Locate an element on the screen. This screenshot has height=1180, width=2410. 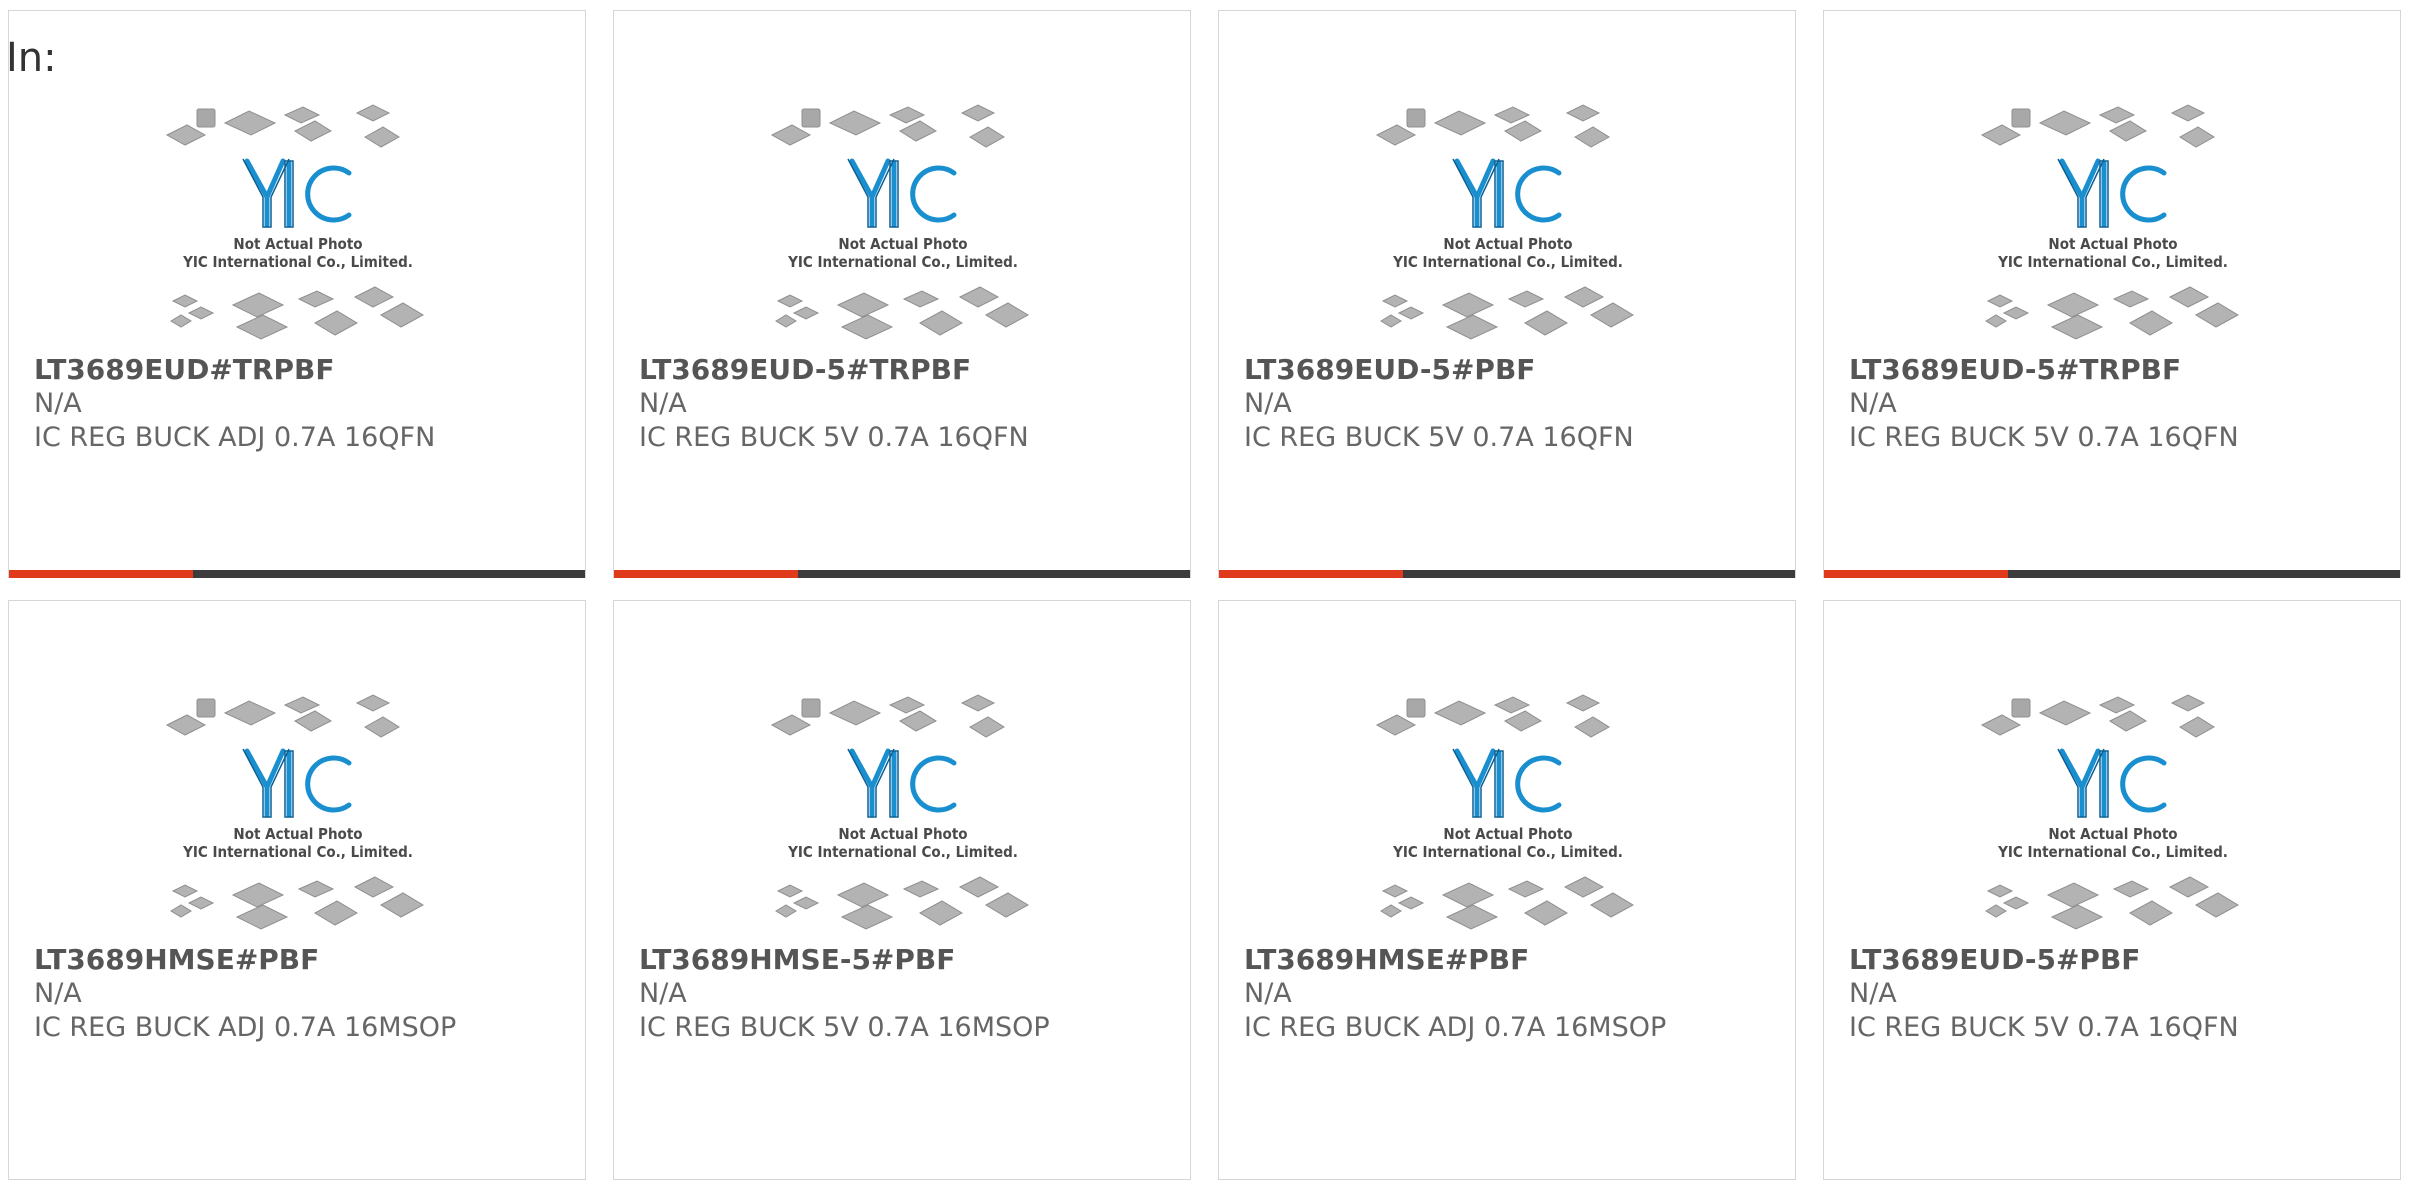
description: IC REG BUCK ADJ 0.7A 16QFN is located at coordinates (235, 437).